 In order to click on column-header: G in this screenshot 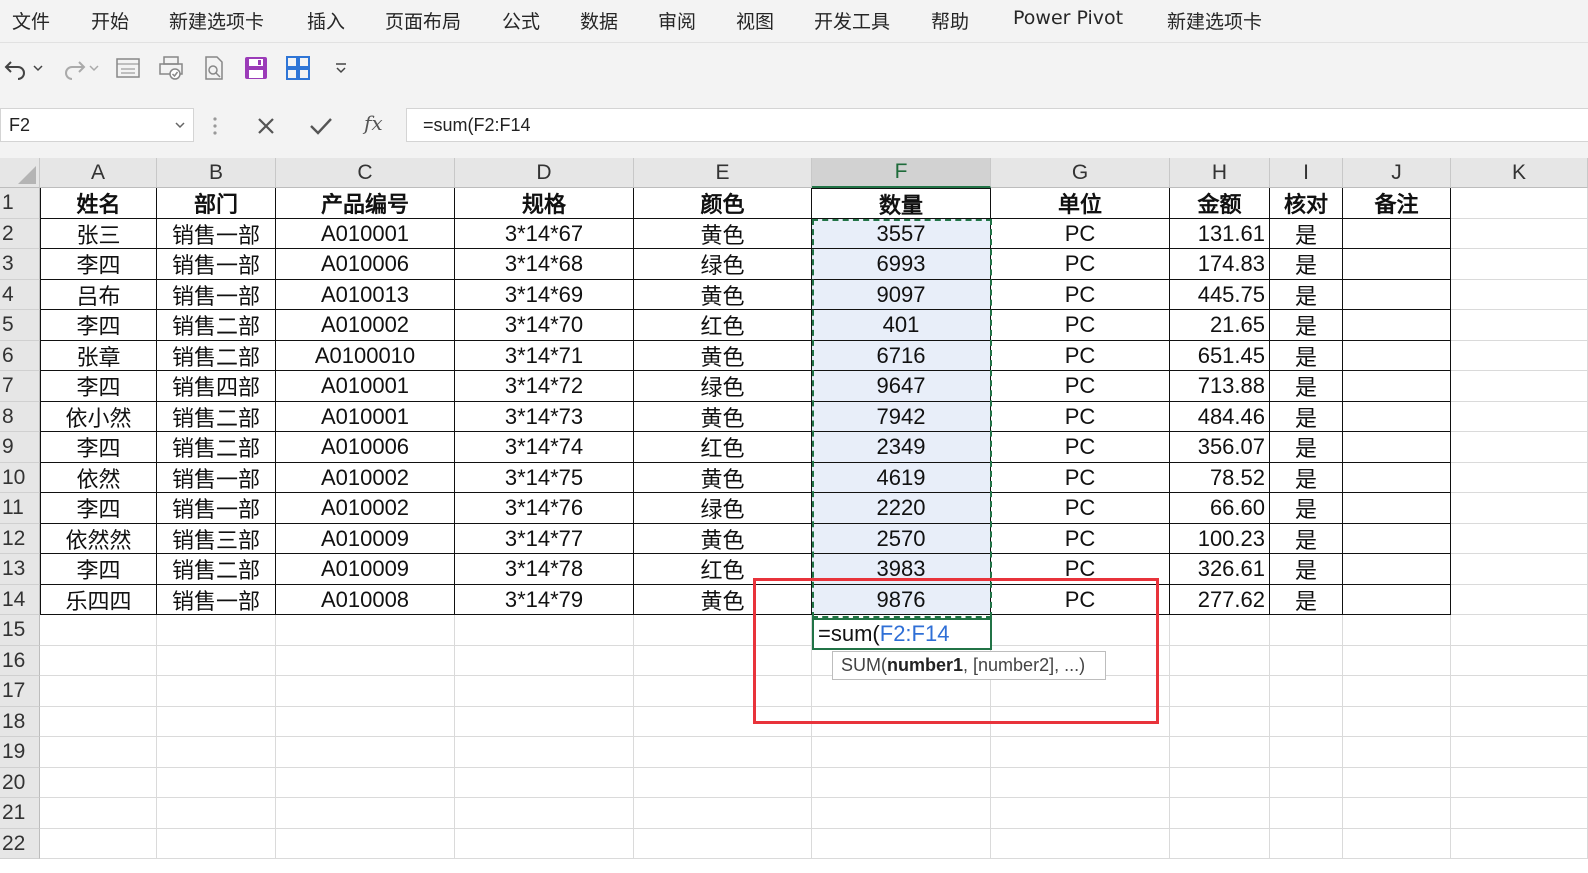, I will do `click(1080, 173)`.